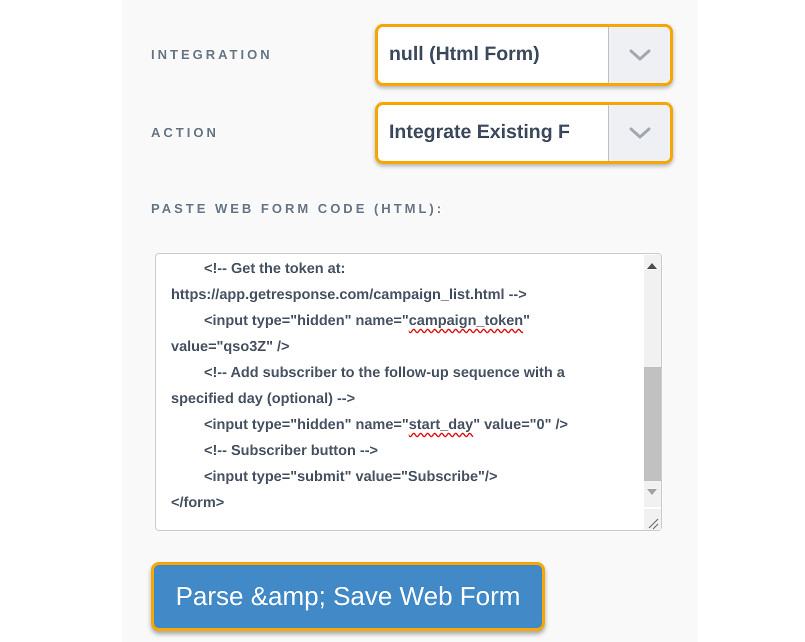  Describe the element at coordinates (384, 373) in the screenshot. I see `code-line: <!-- Add subscriber to the follow-up sequence with a` at that location.